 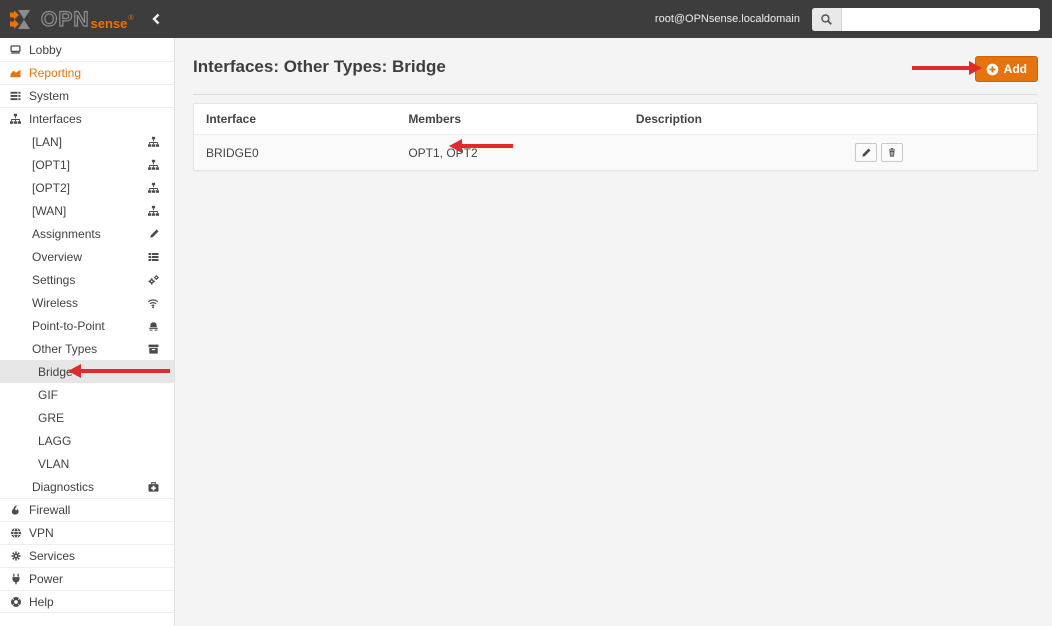 I want to click on opnsense-logo: OPN sense ®, so click(x=67, y=19).